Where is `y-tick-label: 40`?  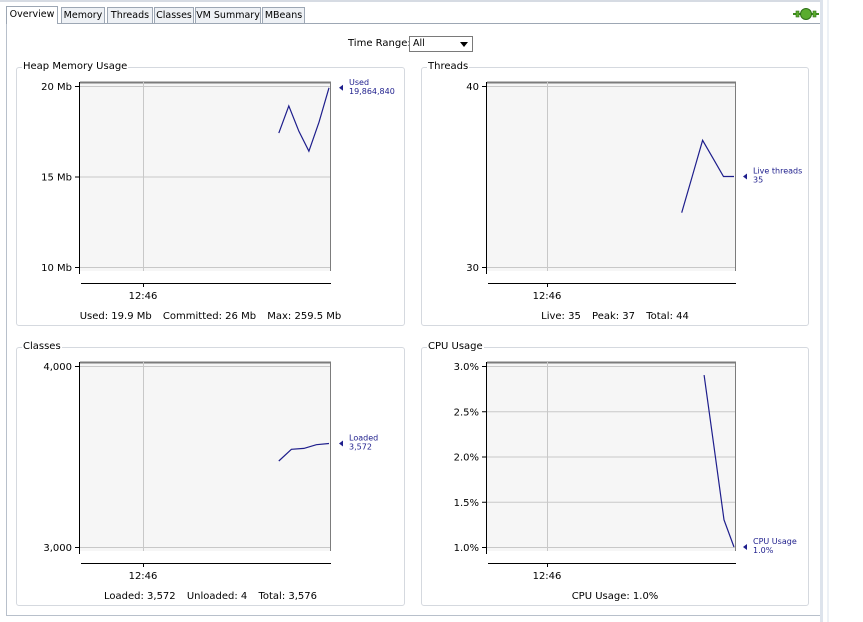
y-tick-label: 40 is located at coordinates (472, 87).